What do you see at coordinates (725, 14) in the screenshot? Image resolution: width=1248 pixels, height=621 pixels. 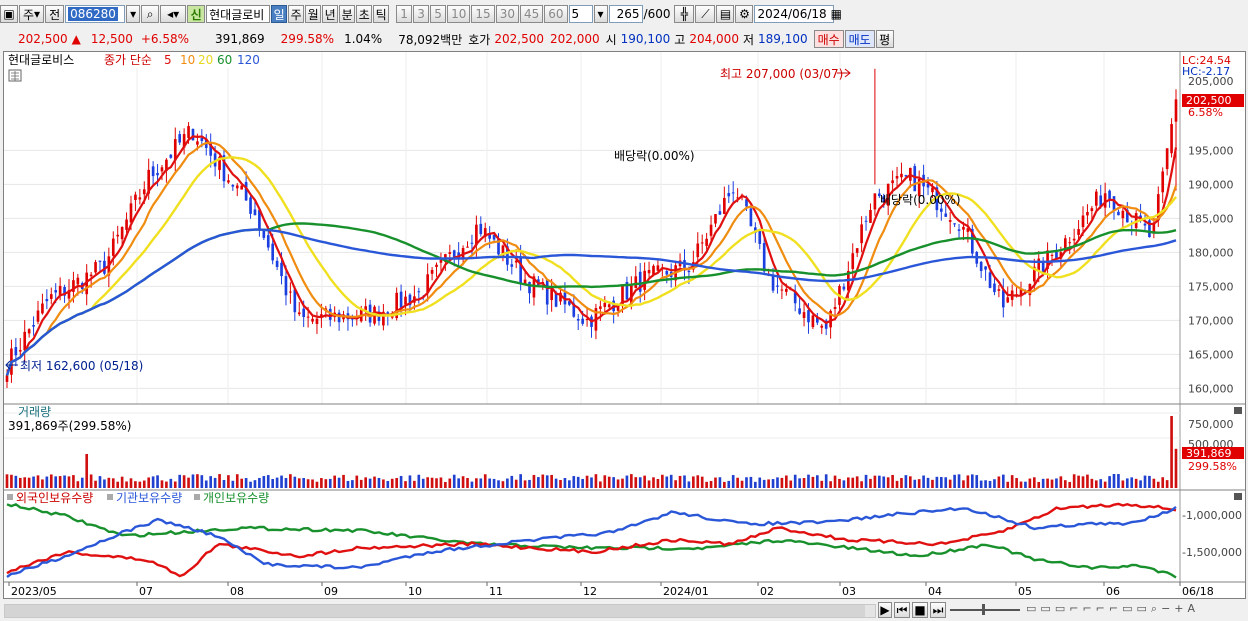 I see `save-icon: ▤` at bounding box center [725, 14].